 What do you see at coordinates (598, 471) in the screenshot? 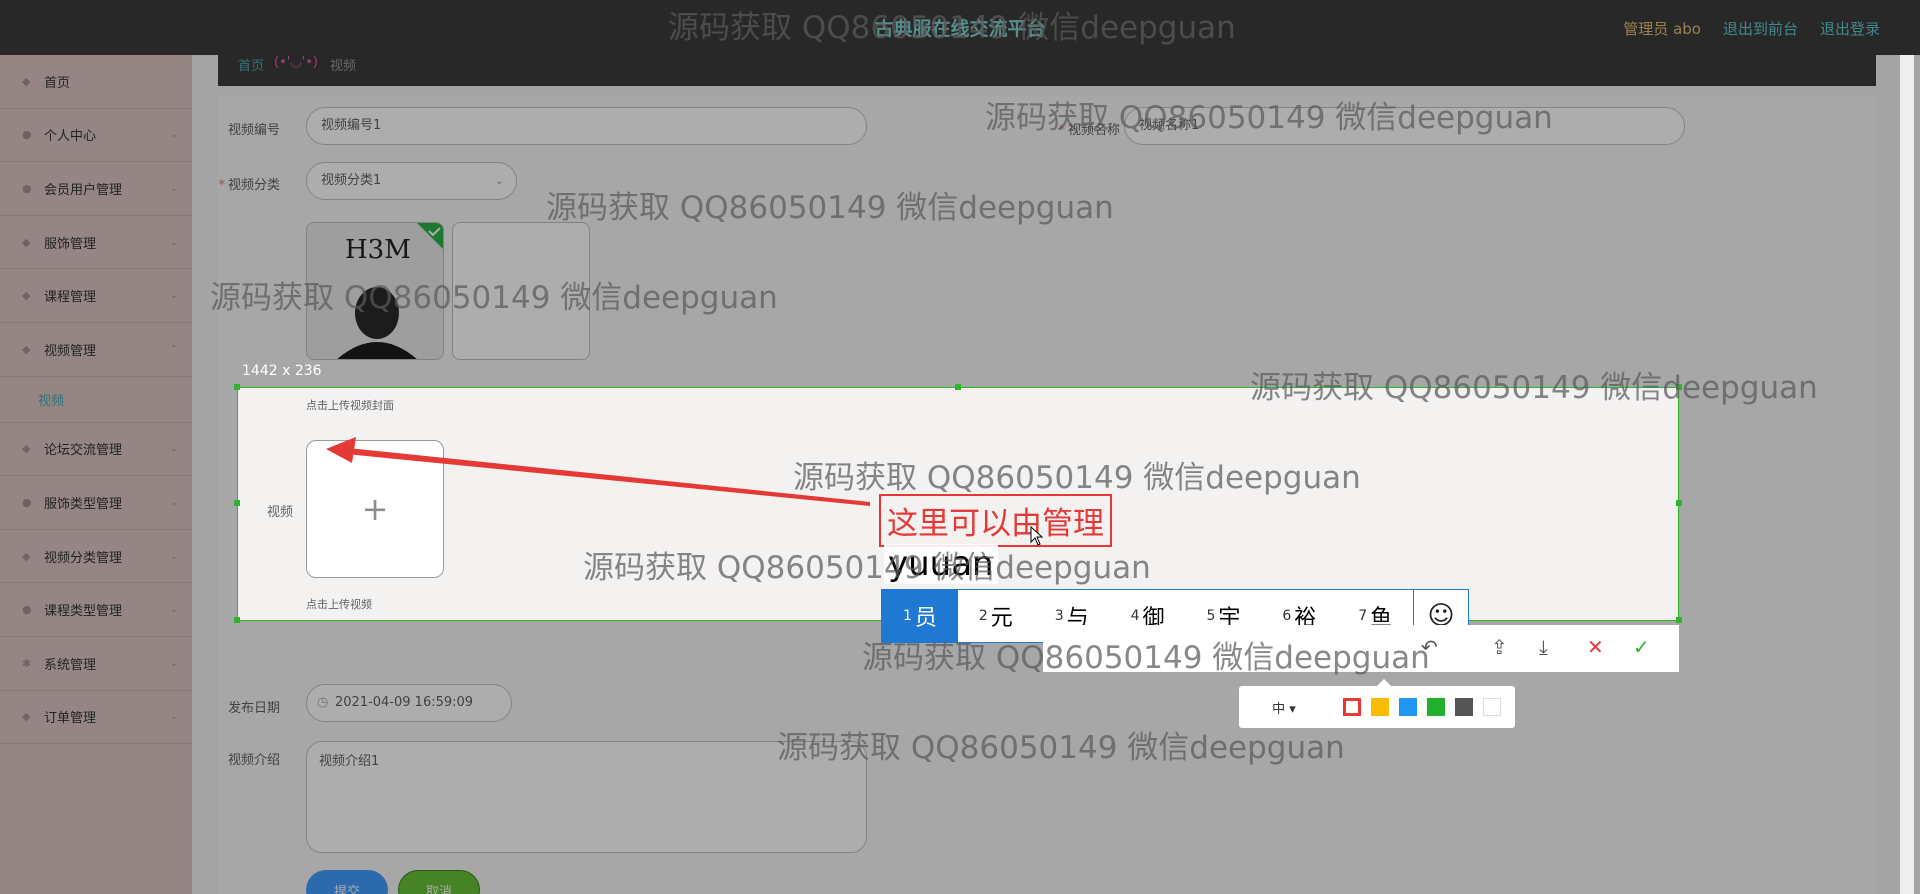
I see `arrow-annotation-icon` at bounding box center [598, 471].